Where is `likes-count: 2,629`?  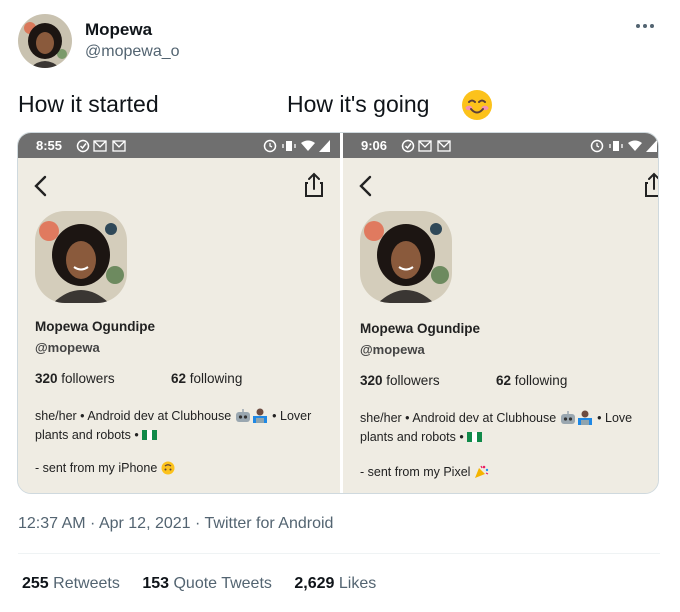
likes-count: 2,629 is located at coordinates (314, 583).